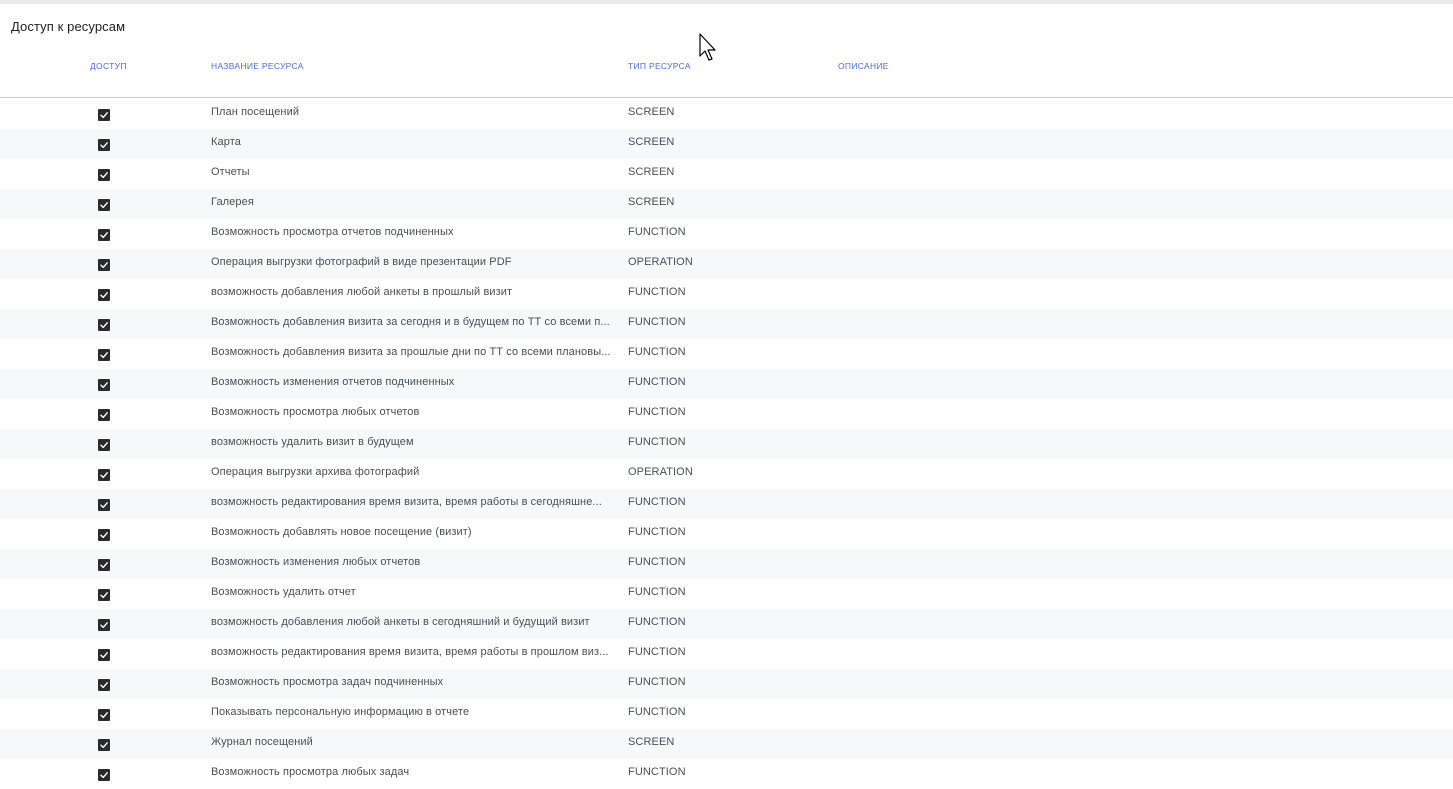 This screenshot has width=1453, height=789. I want to click on column-header-resource-name: НАЗВАНИЕ РЕСУРСА, so click(257, 66).